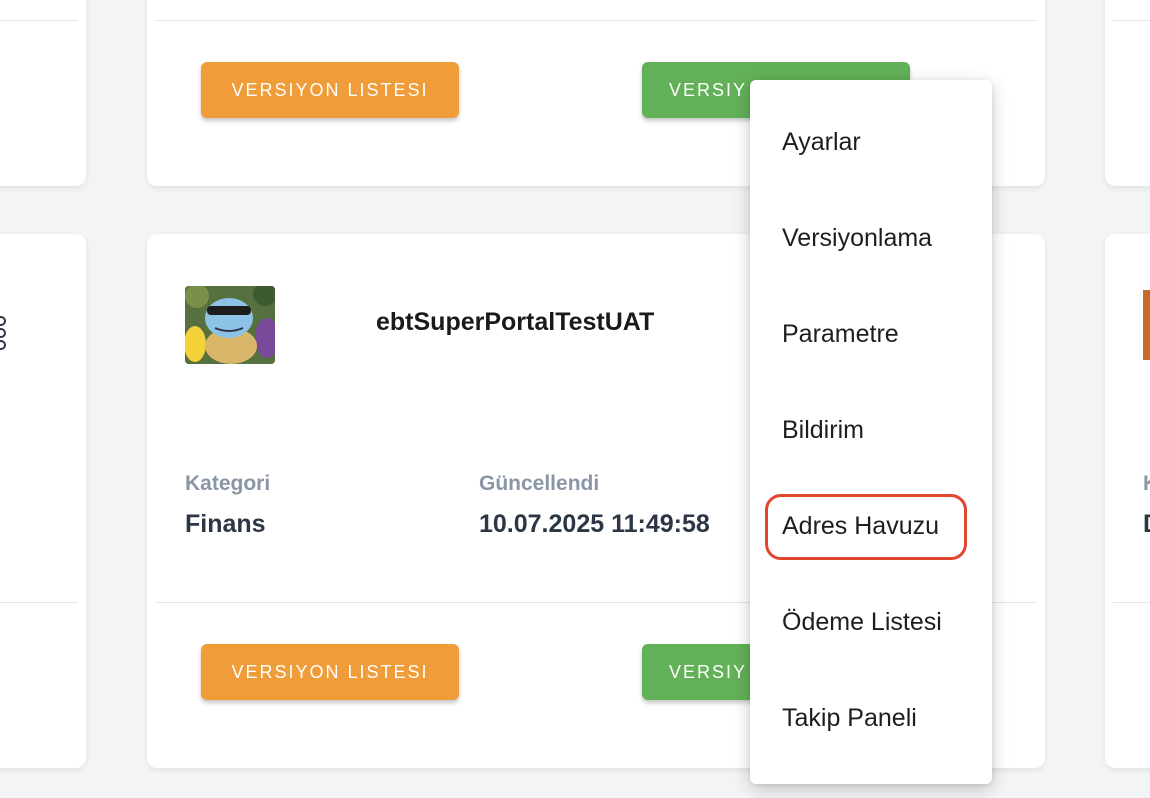  I want to click on right-app-avatar, so click(1146, 325).